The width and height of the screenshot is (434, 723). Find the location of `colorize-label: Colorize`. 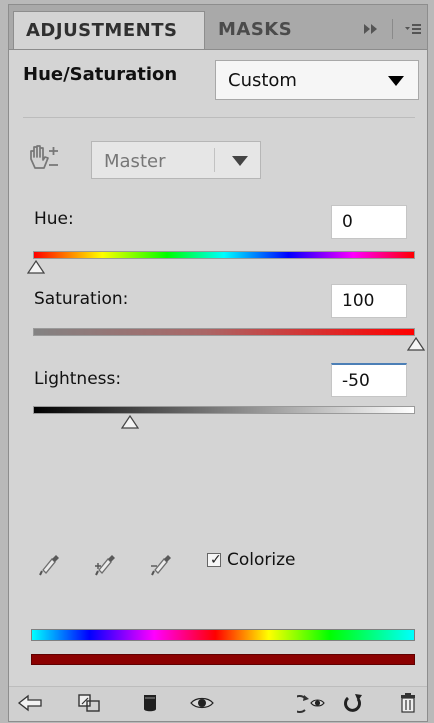

colorize-label: Colorize is located at coordinates (261, 560).